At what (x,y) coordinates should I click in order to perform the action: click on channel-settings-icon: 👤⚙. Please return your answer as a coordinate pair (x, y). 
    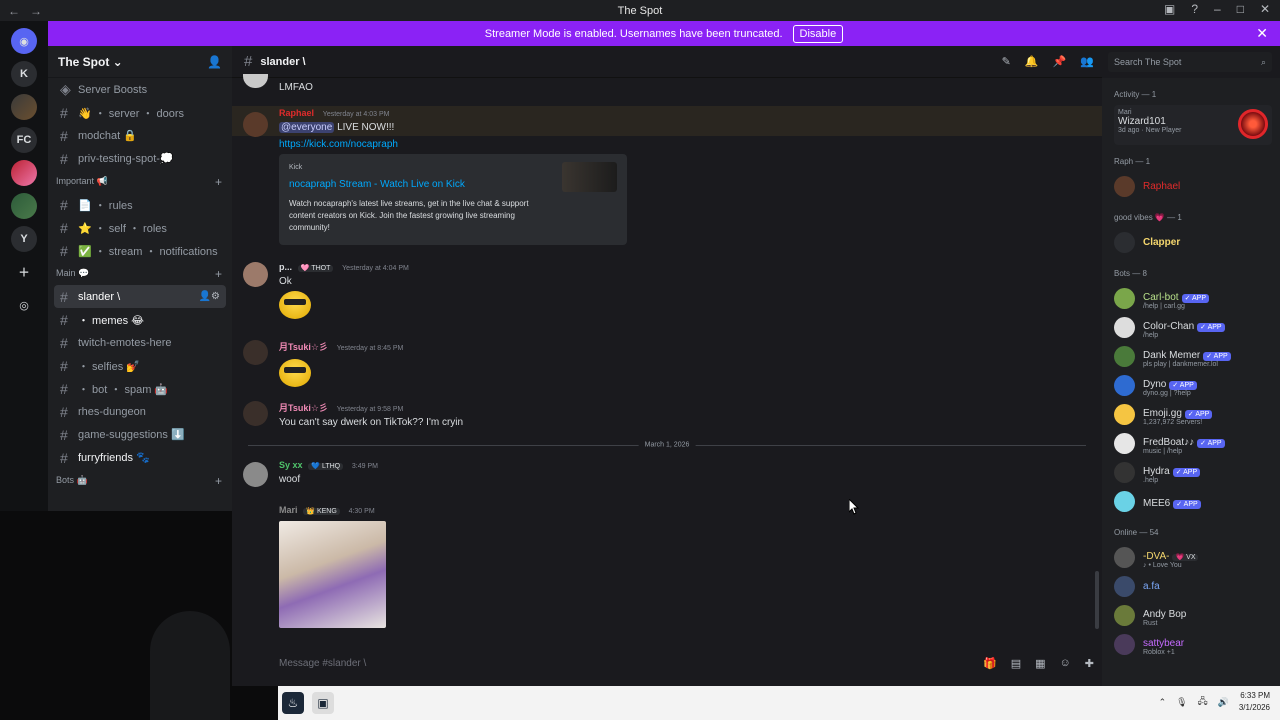
    Looking at the image, I should click on (209, 296).